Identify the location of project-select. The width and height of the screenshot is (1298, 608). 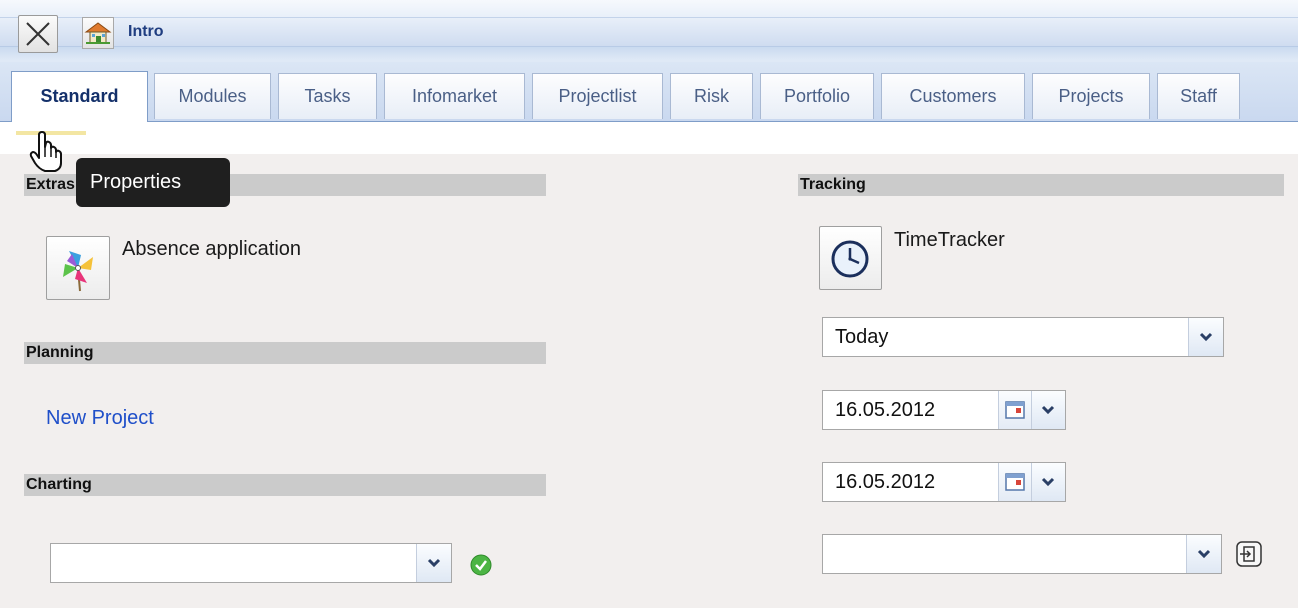
(1022, 554).